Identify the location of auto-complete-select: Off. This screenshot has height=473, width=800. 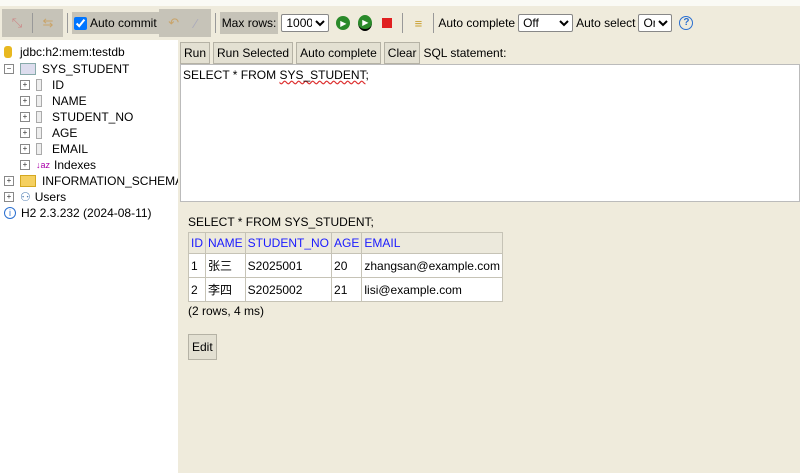
(546, 23).